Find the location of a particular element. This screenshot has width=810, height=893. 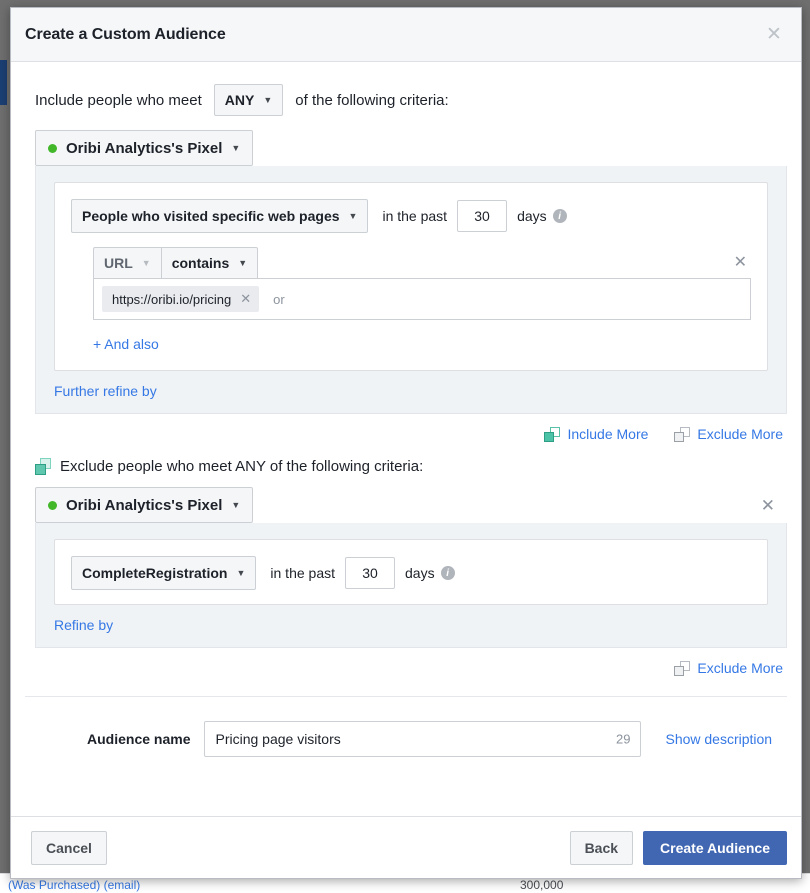

remove-filter-icon: ✕ is located at coordinates (742, 263).